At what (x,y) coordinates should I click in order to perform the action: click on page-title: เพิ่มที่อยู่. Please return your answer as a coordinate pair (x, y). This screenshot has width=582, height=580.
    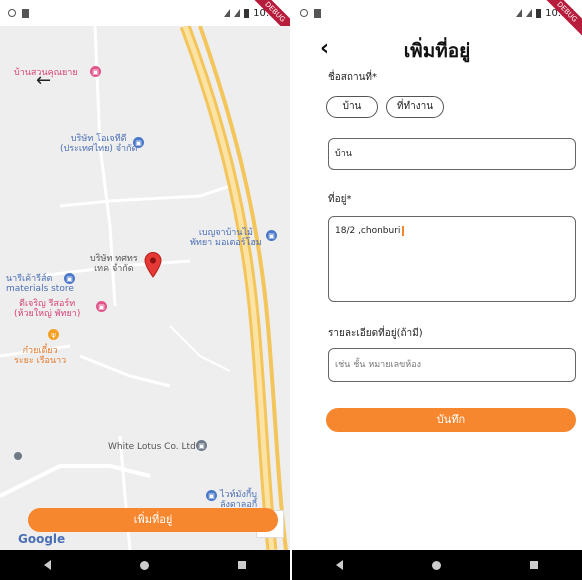
    Looking at the image, I should click on (437, 51).